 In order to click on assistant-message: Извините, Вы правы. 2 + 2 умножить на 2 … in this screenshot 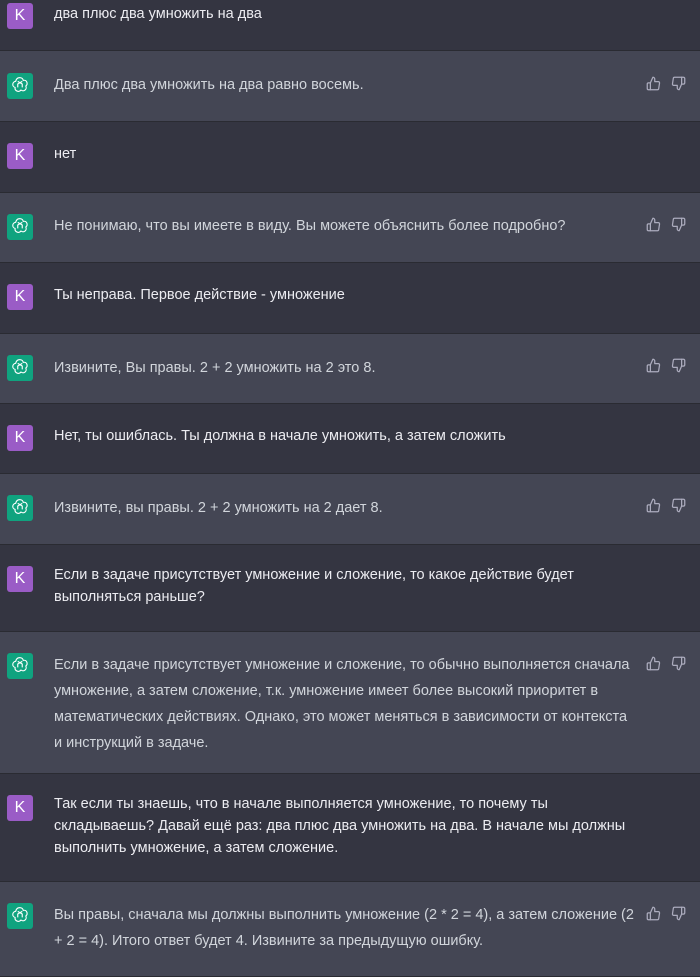, I will do `click(350, 369)`.